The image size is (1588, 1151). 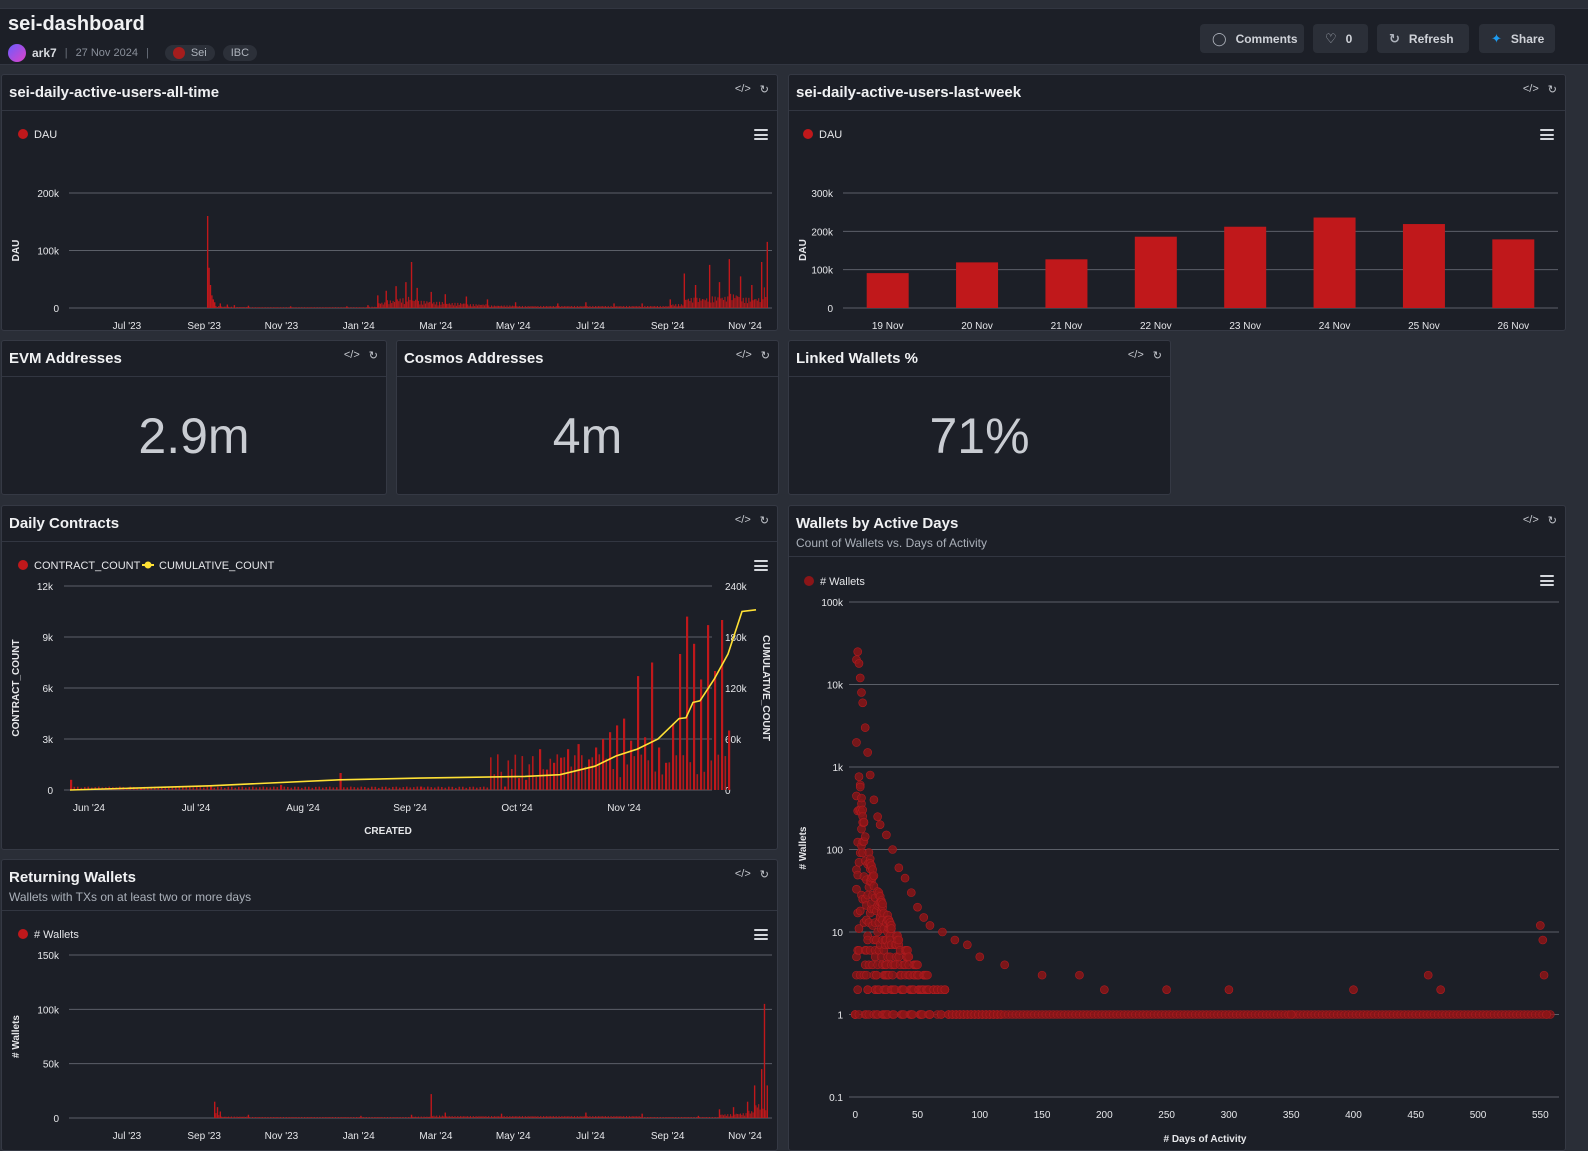 I want to click on tag-label: IBC, so click(x=240, y=53).